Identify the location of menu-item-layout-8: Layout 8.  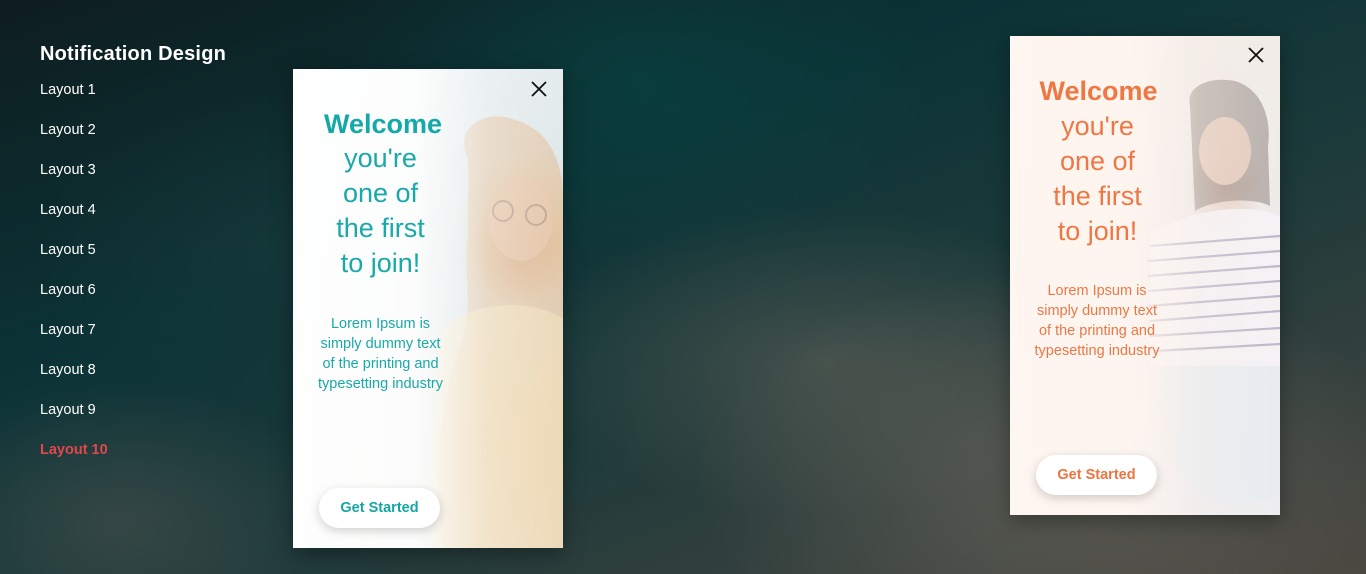
(133, 380).